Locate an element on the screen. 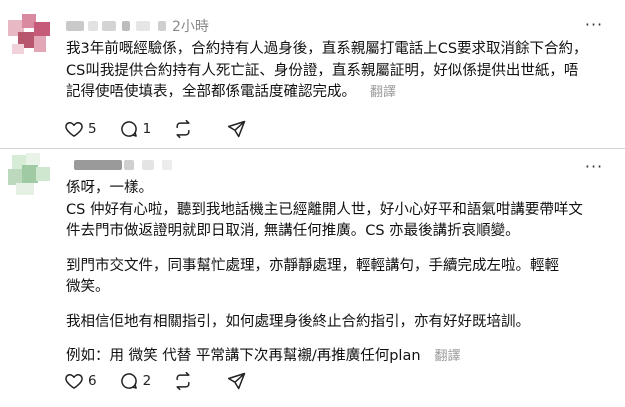 The height and width of the screenshot is (407, 625). text-line: 微笑。 is located at coordinates (88, 287).